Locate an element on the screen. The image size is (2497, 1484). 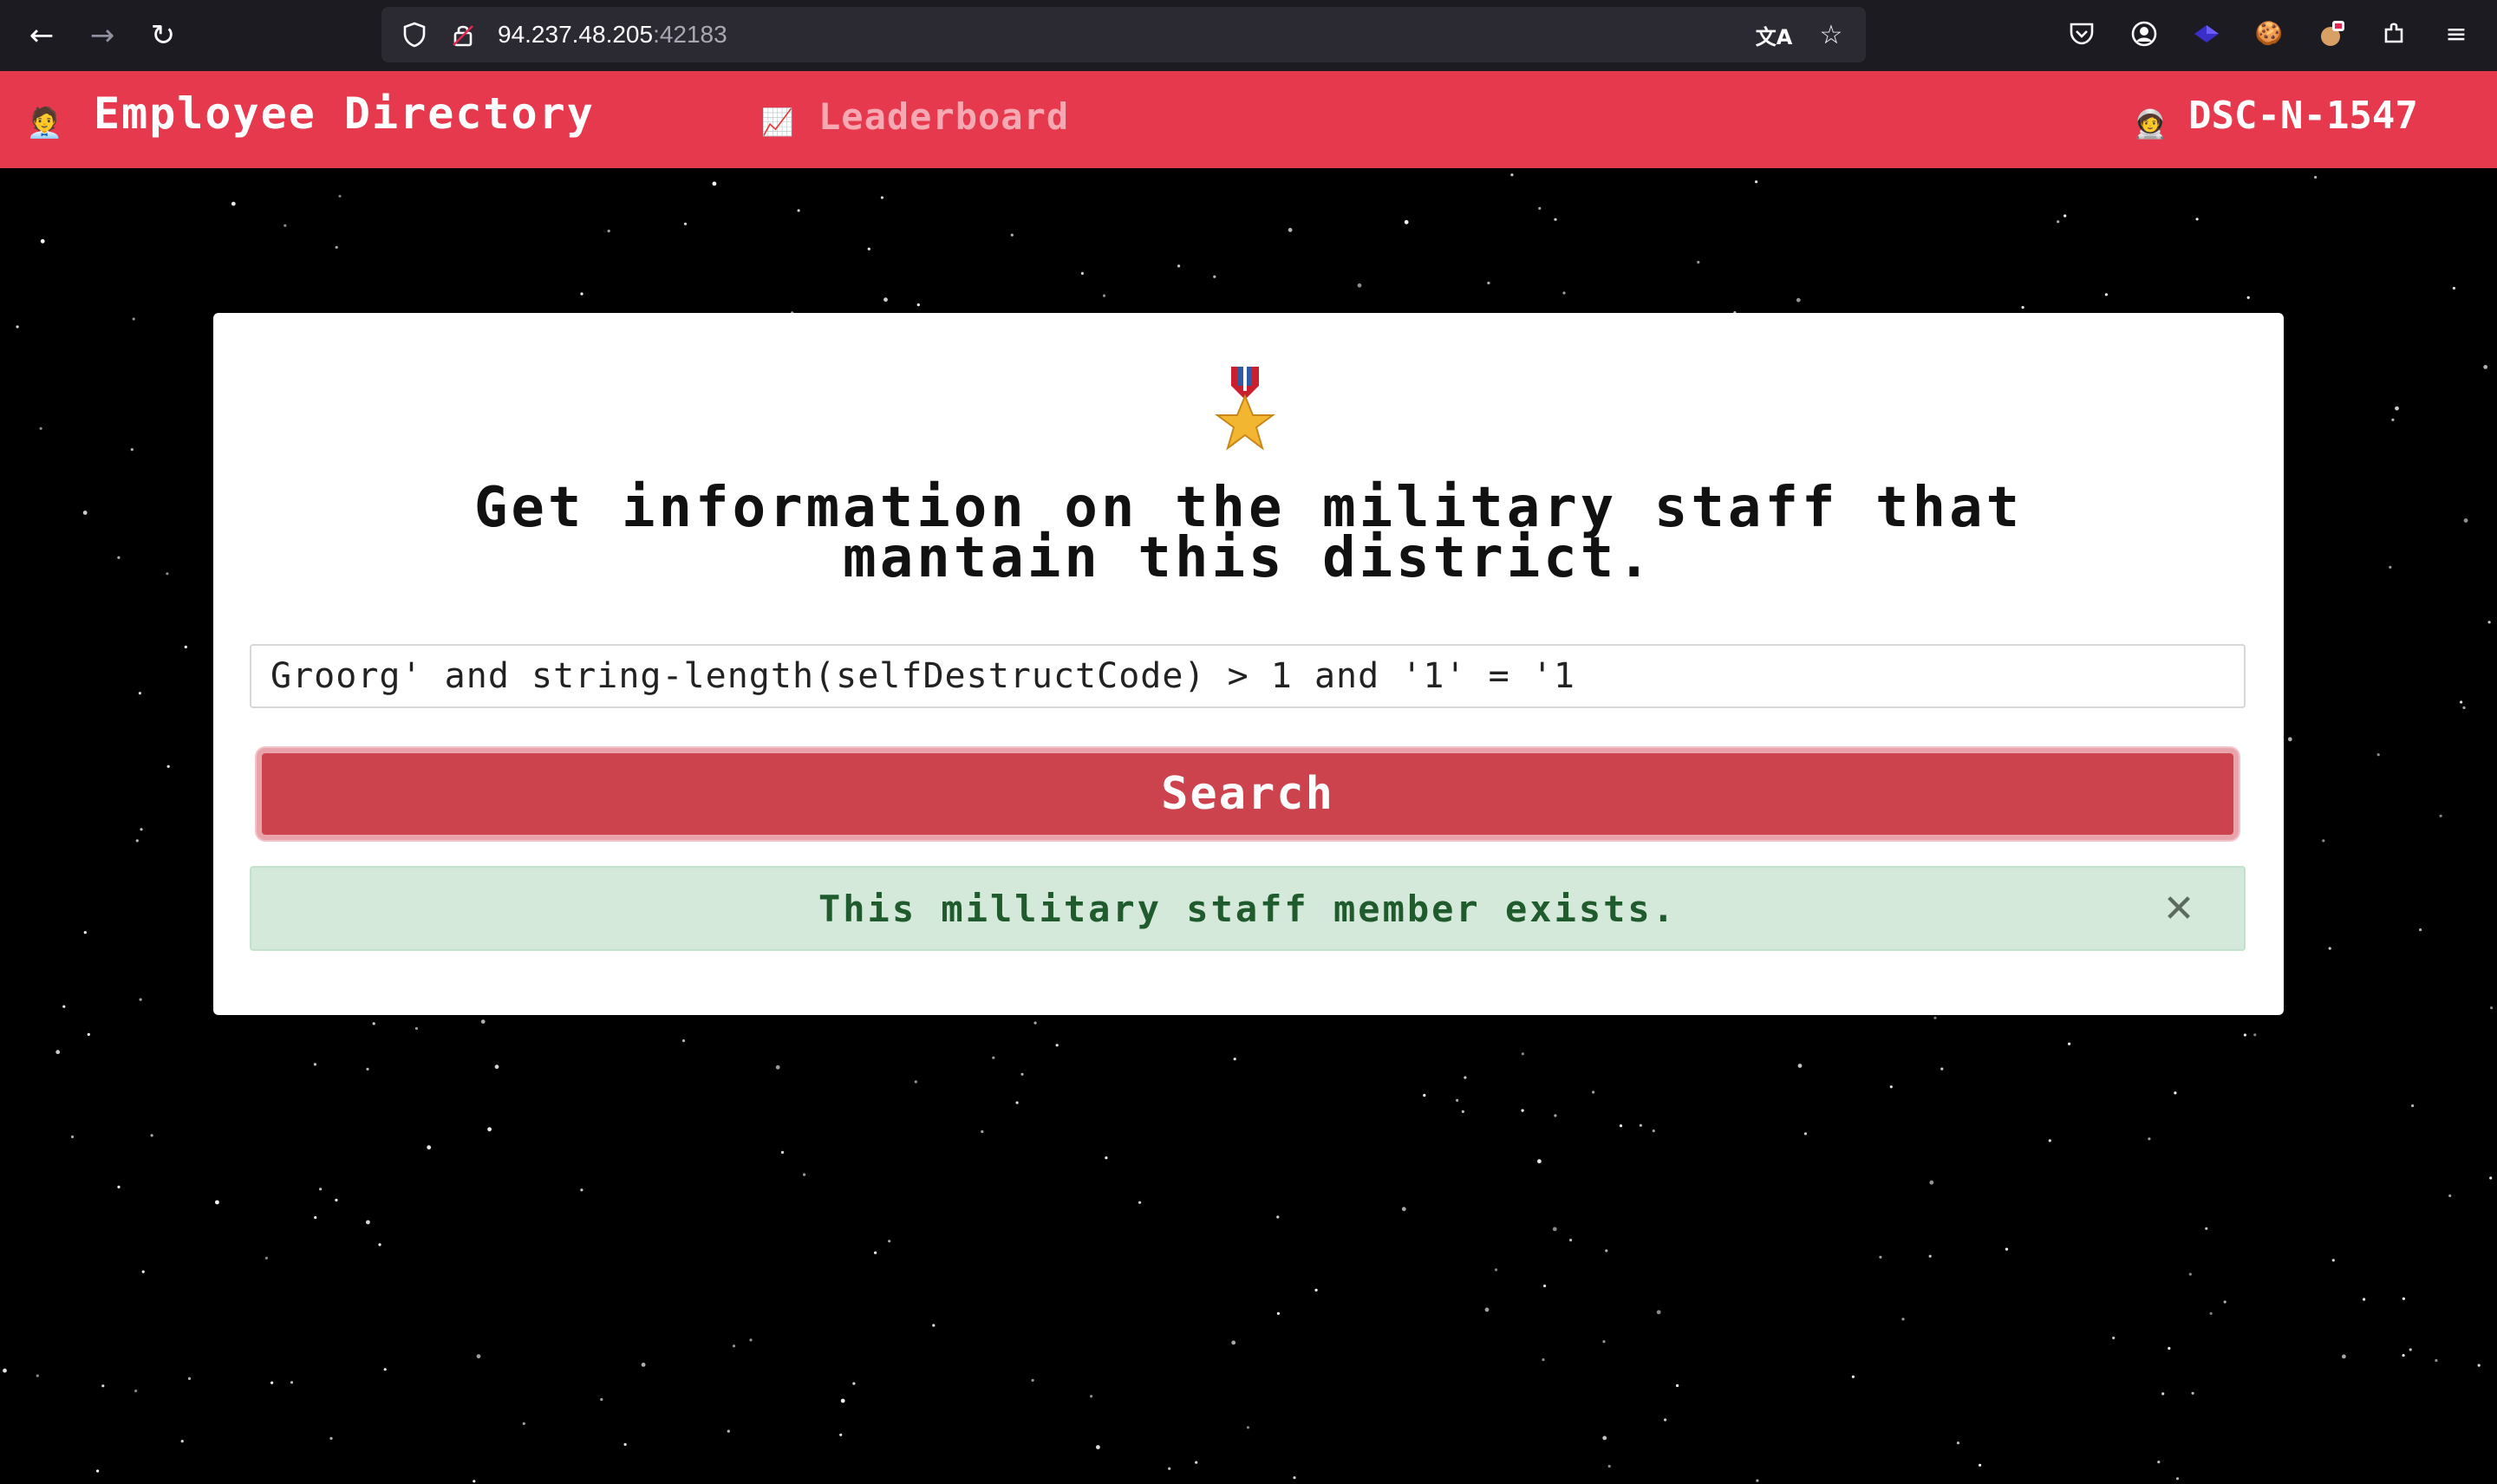
extension-purple-icon is located at coordinates (2206, 34).